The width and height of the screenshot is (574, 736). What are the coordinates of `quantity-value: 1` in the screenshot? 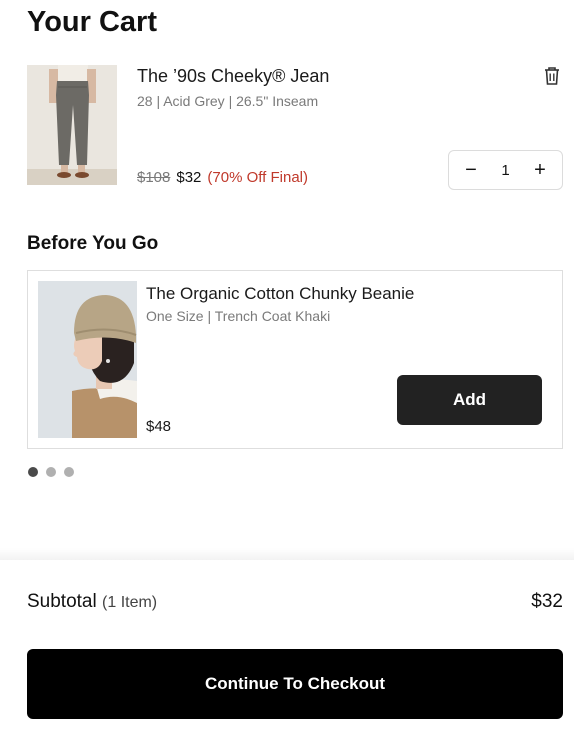 It's located at (505, 170).